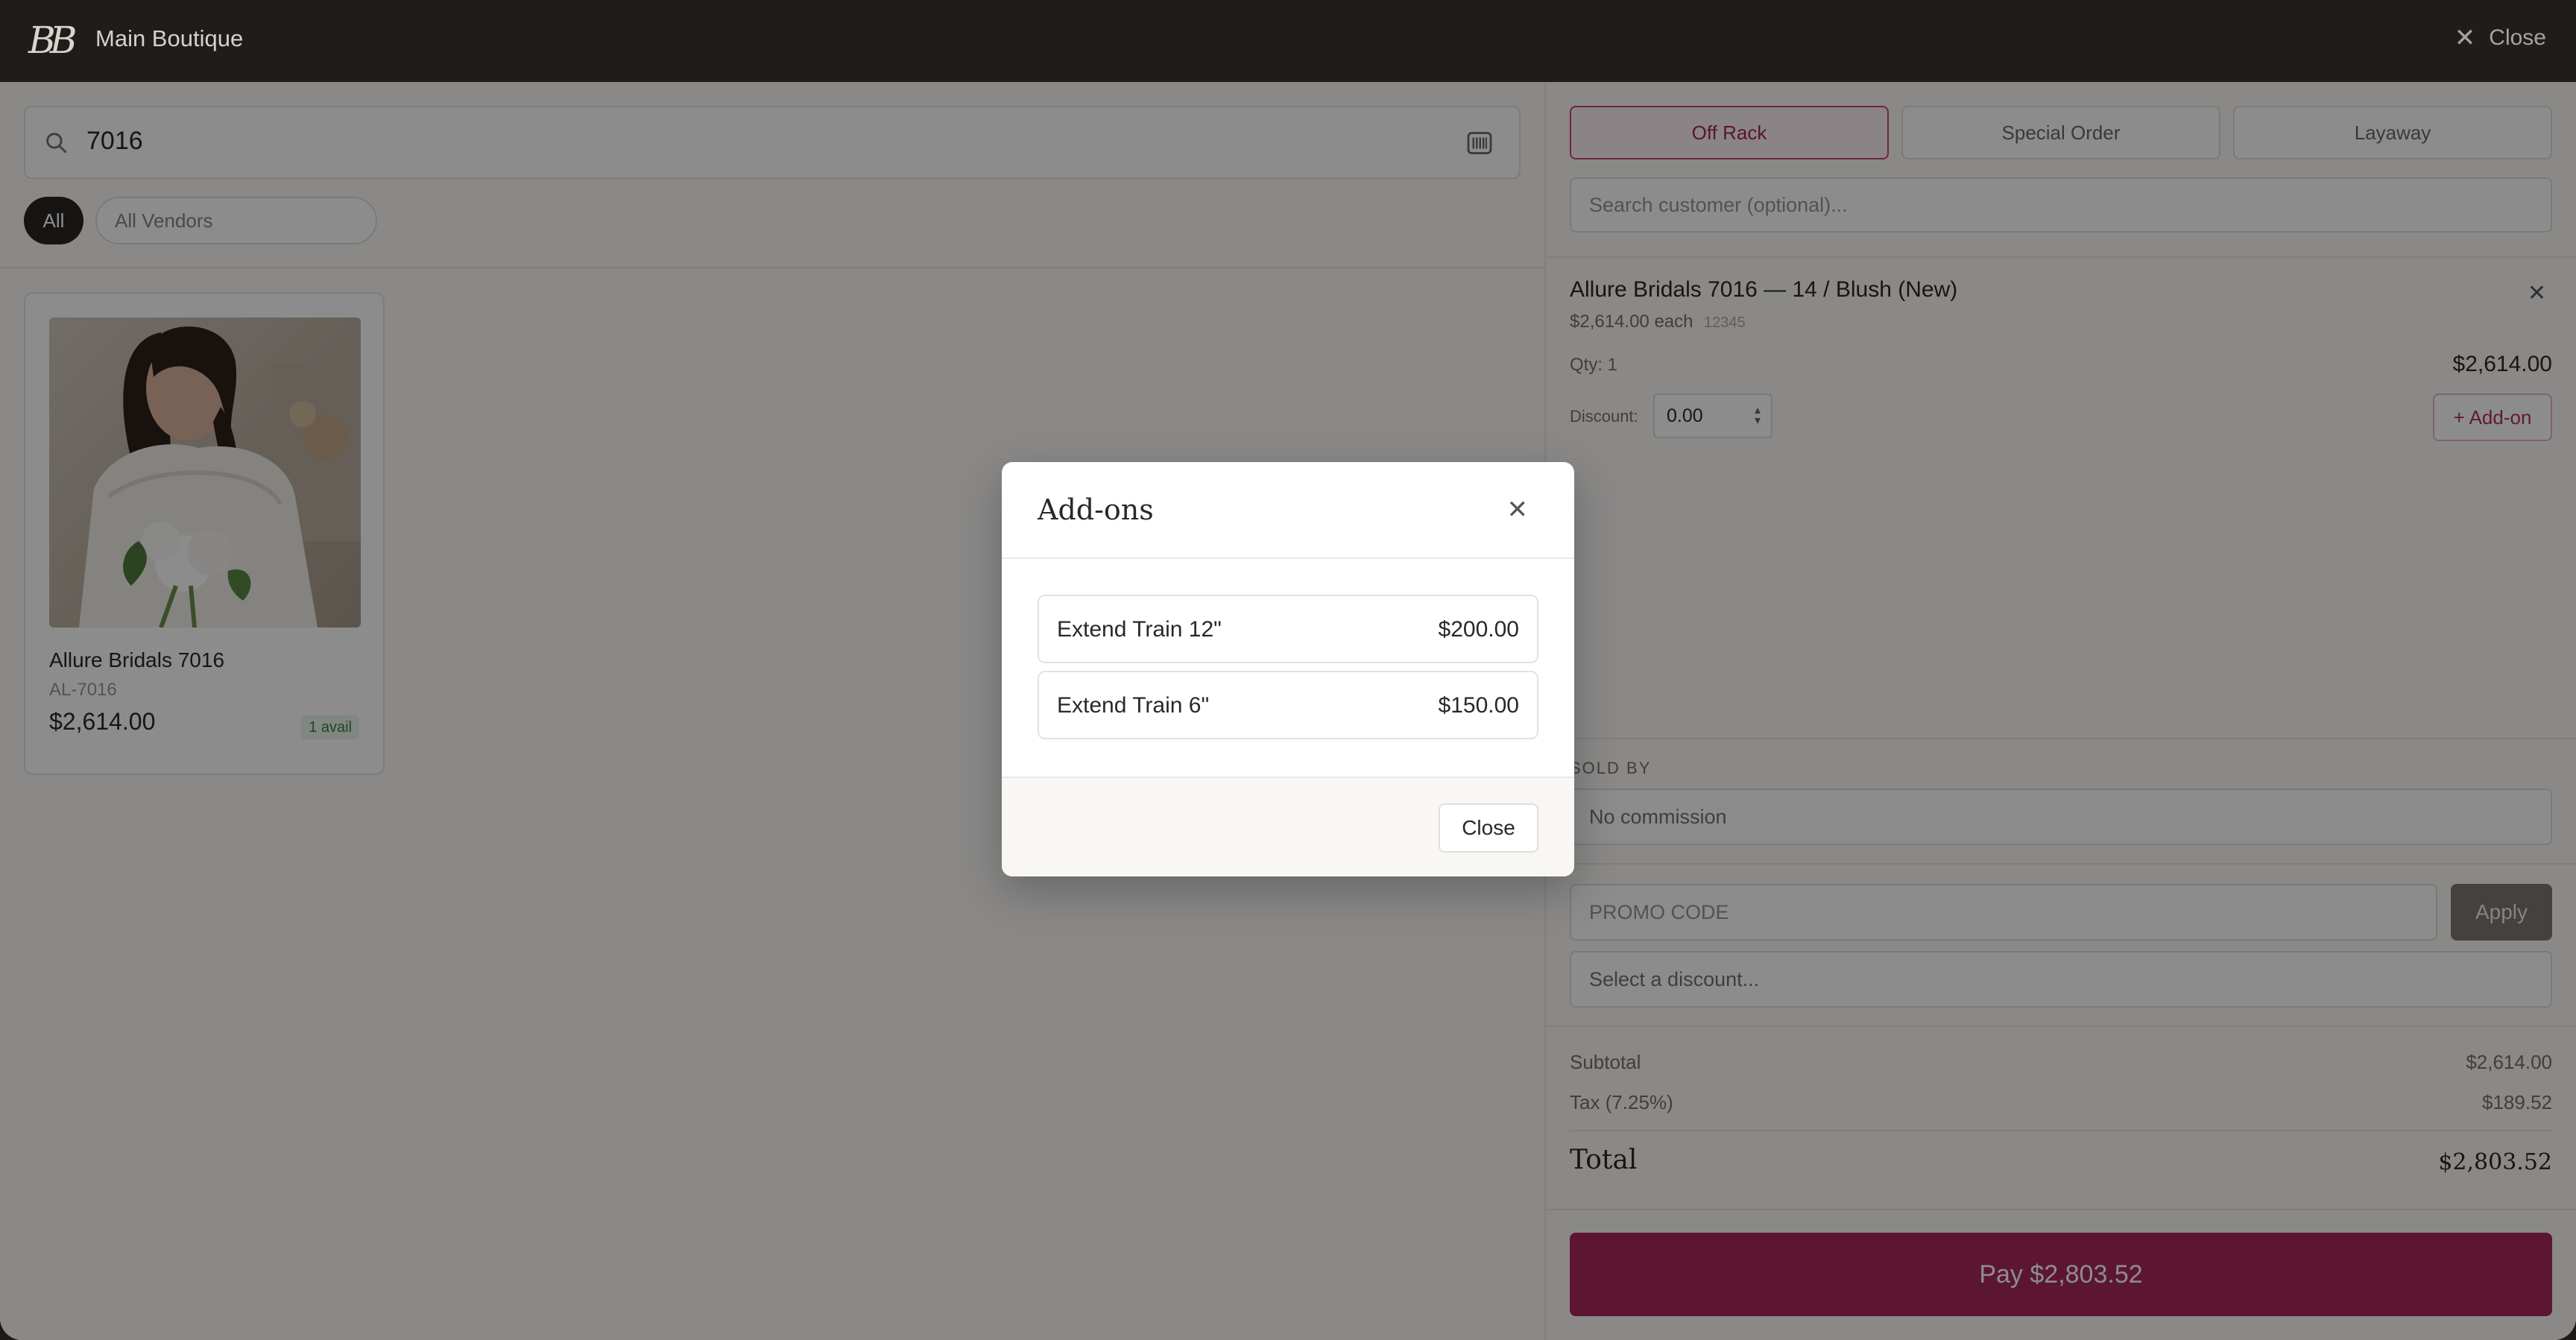  Describe the element at coordinates (2517, 38) in the screenshot. I see `top-close-label: Close` at that location.